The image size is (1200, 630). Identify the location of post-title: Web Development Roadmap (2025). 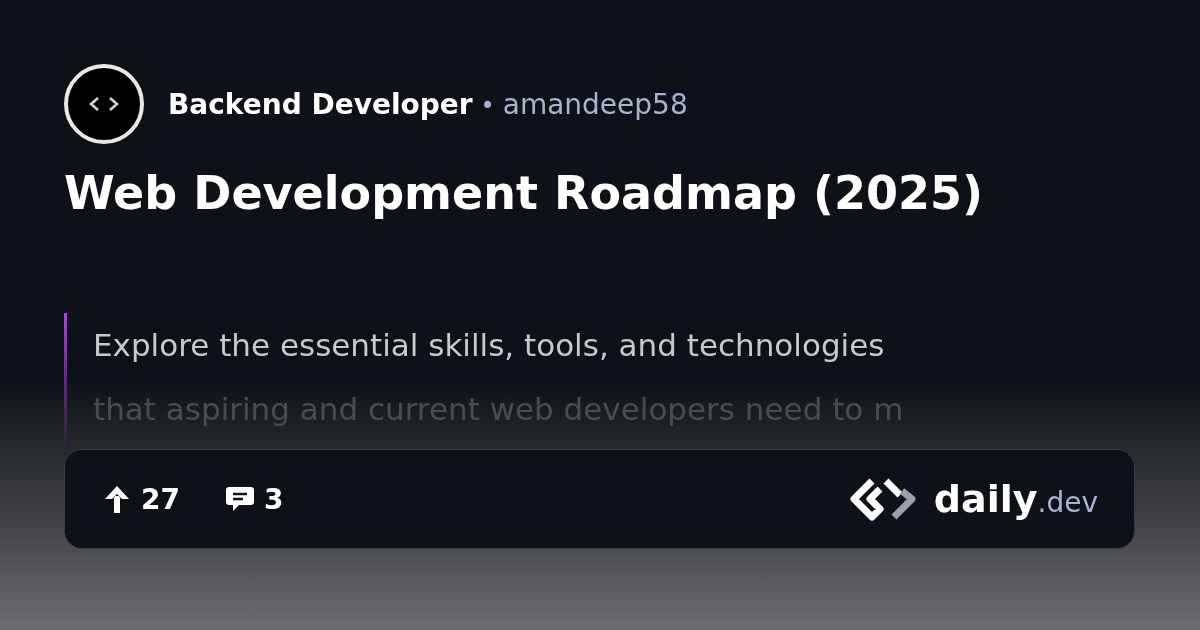
(524, 194).